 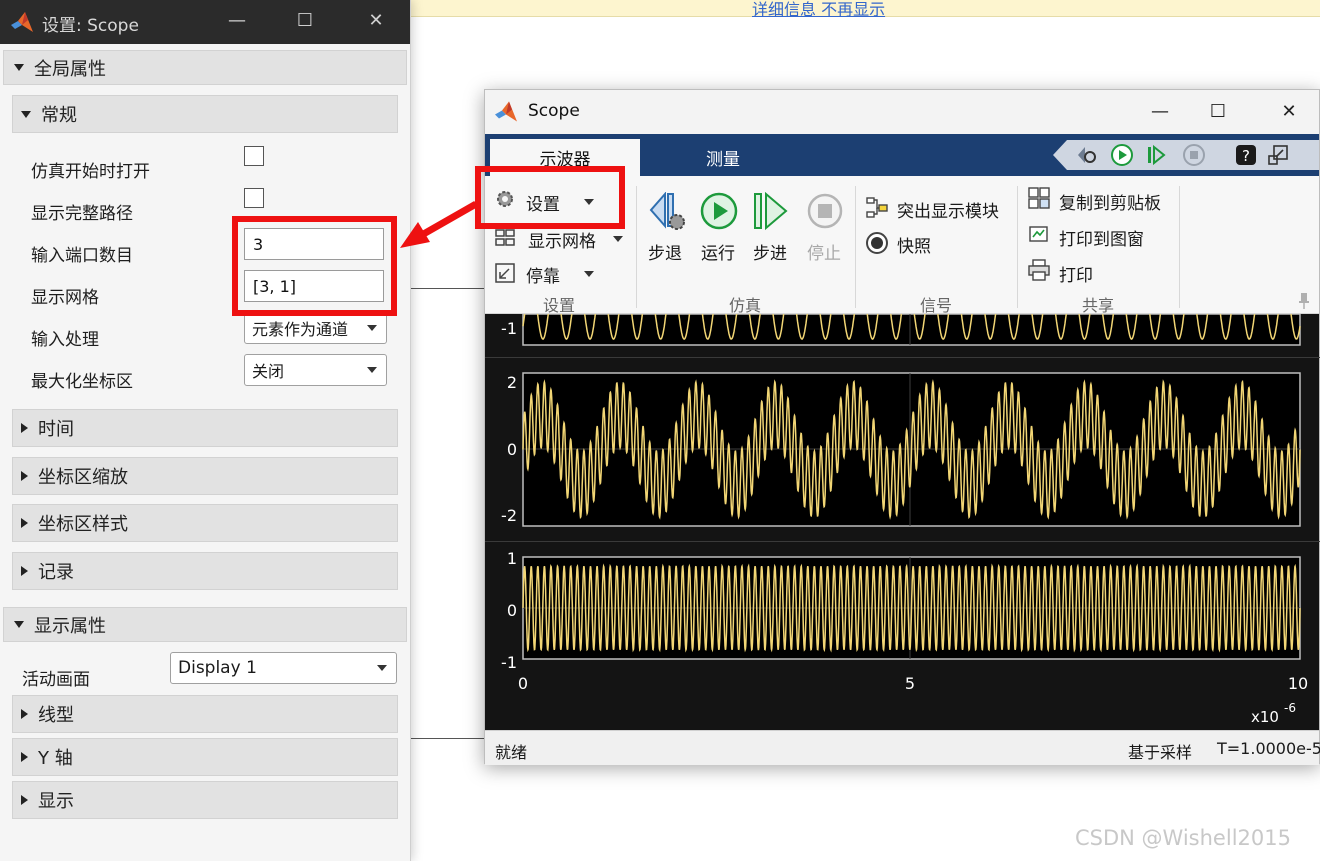 I want to click on quick-access-toolbar: ?, so click(x=1186, y=155).